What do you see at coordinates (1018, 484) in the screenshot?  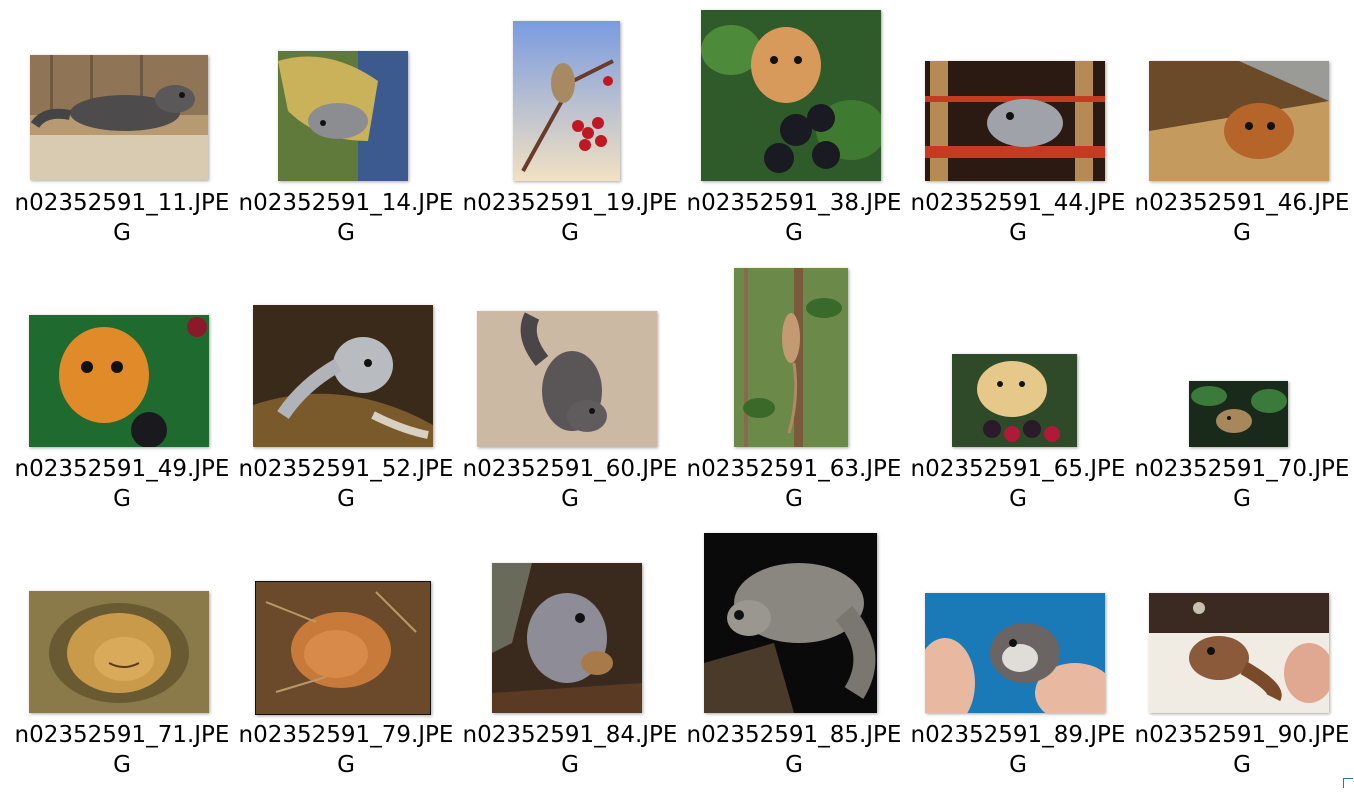 I see `file-name-label: n02352591_65.JPEG` at bounding box center [1018, 484].